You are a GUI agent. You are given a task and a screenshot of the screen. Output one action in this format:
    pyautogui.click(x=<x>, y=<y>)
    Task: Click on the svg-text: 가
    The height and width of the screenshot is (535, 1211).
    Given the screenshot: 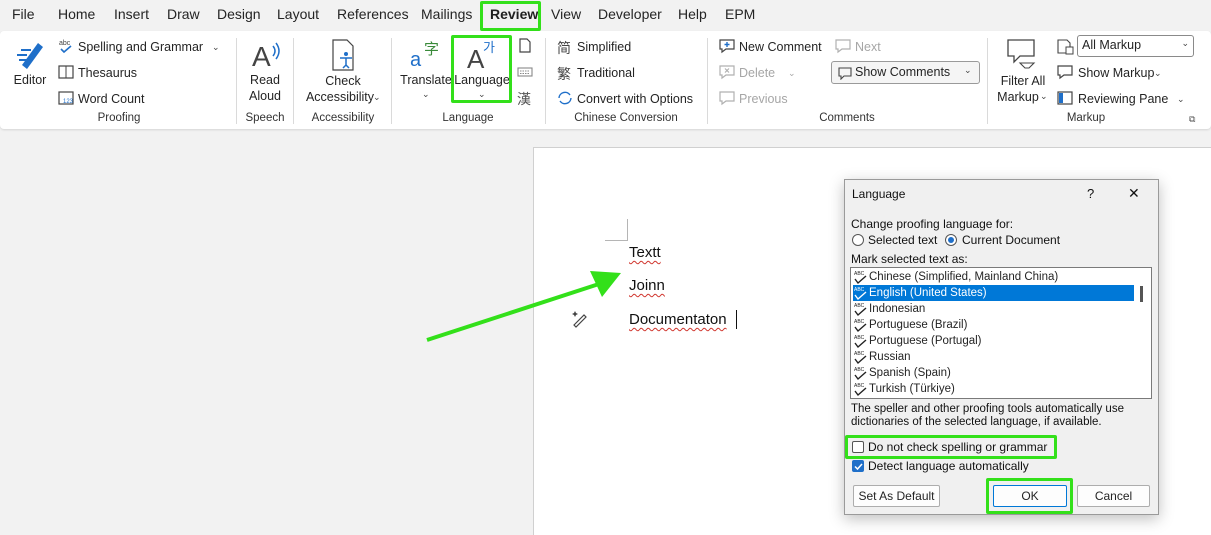 What is the action you would take?
    pyautogui.click(x=489, y=48)
    